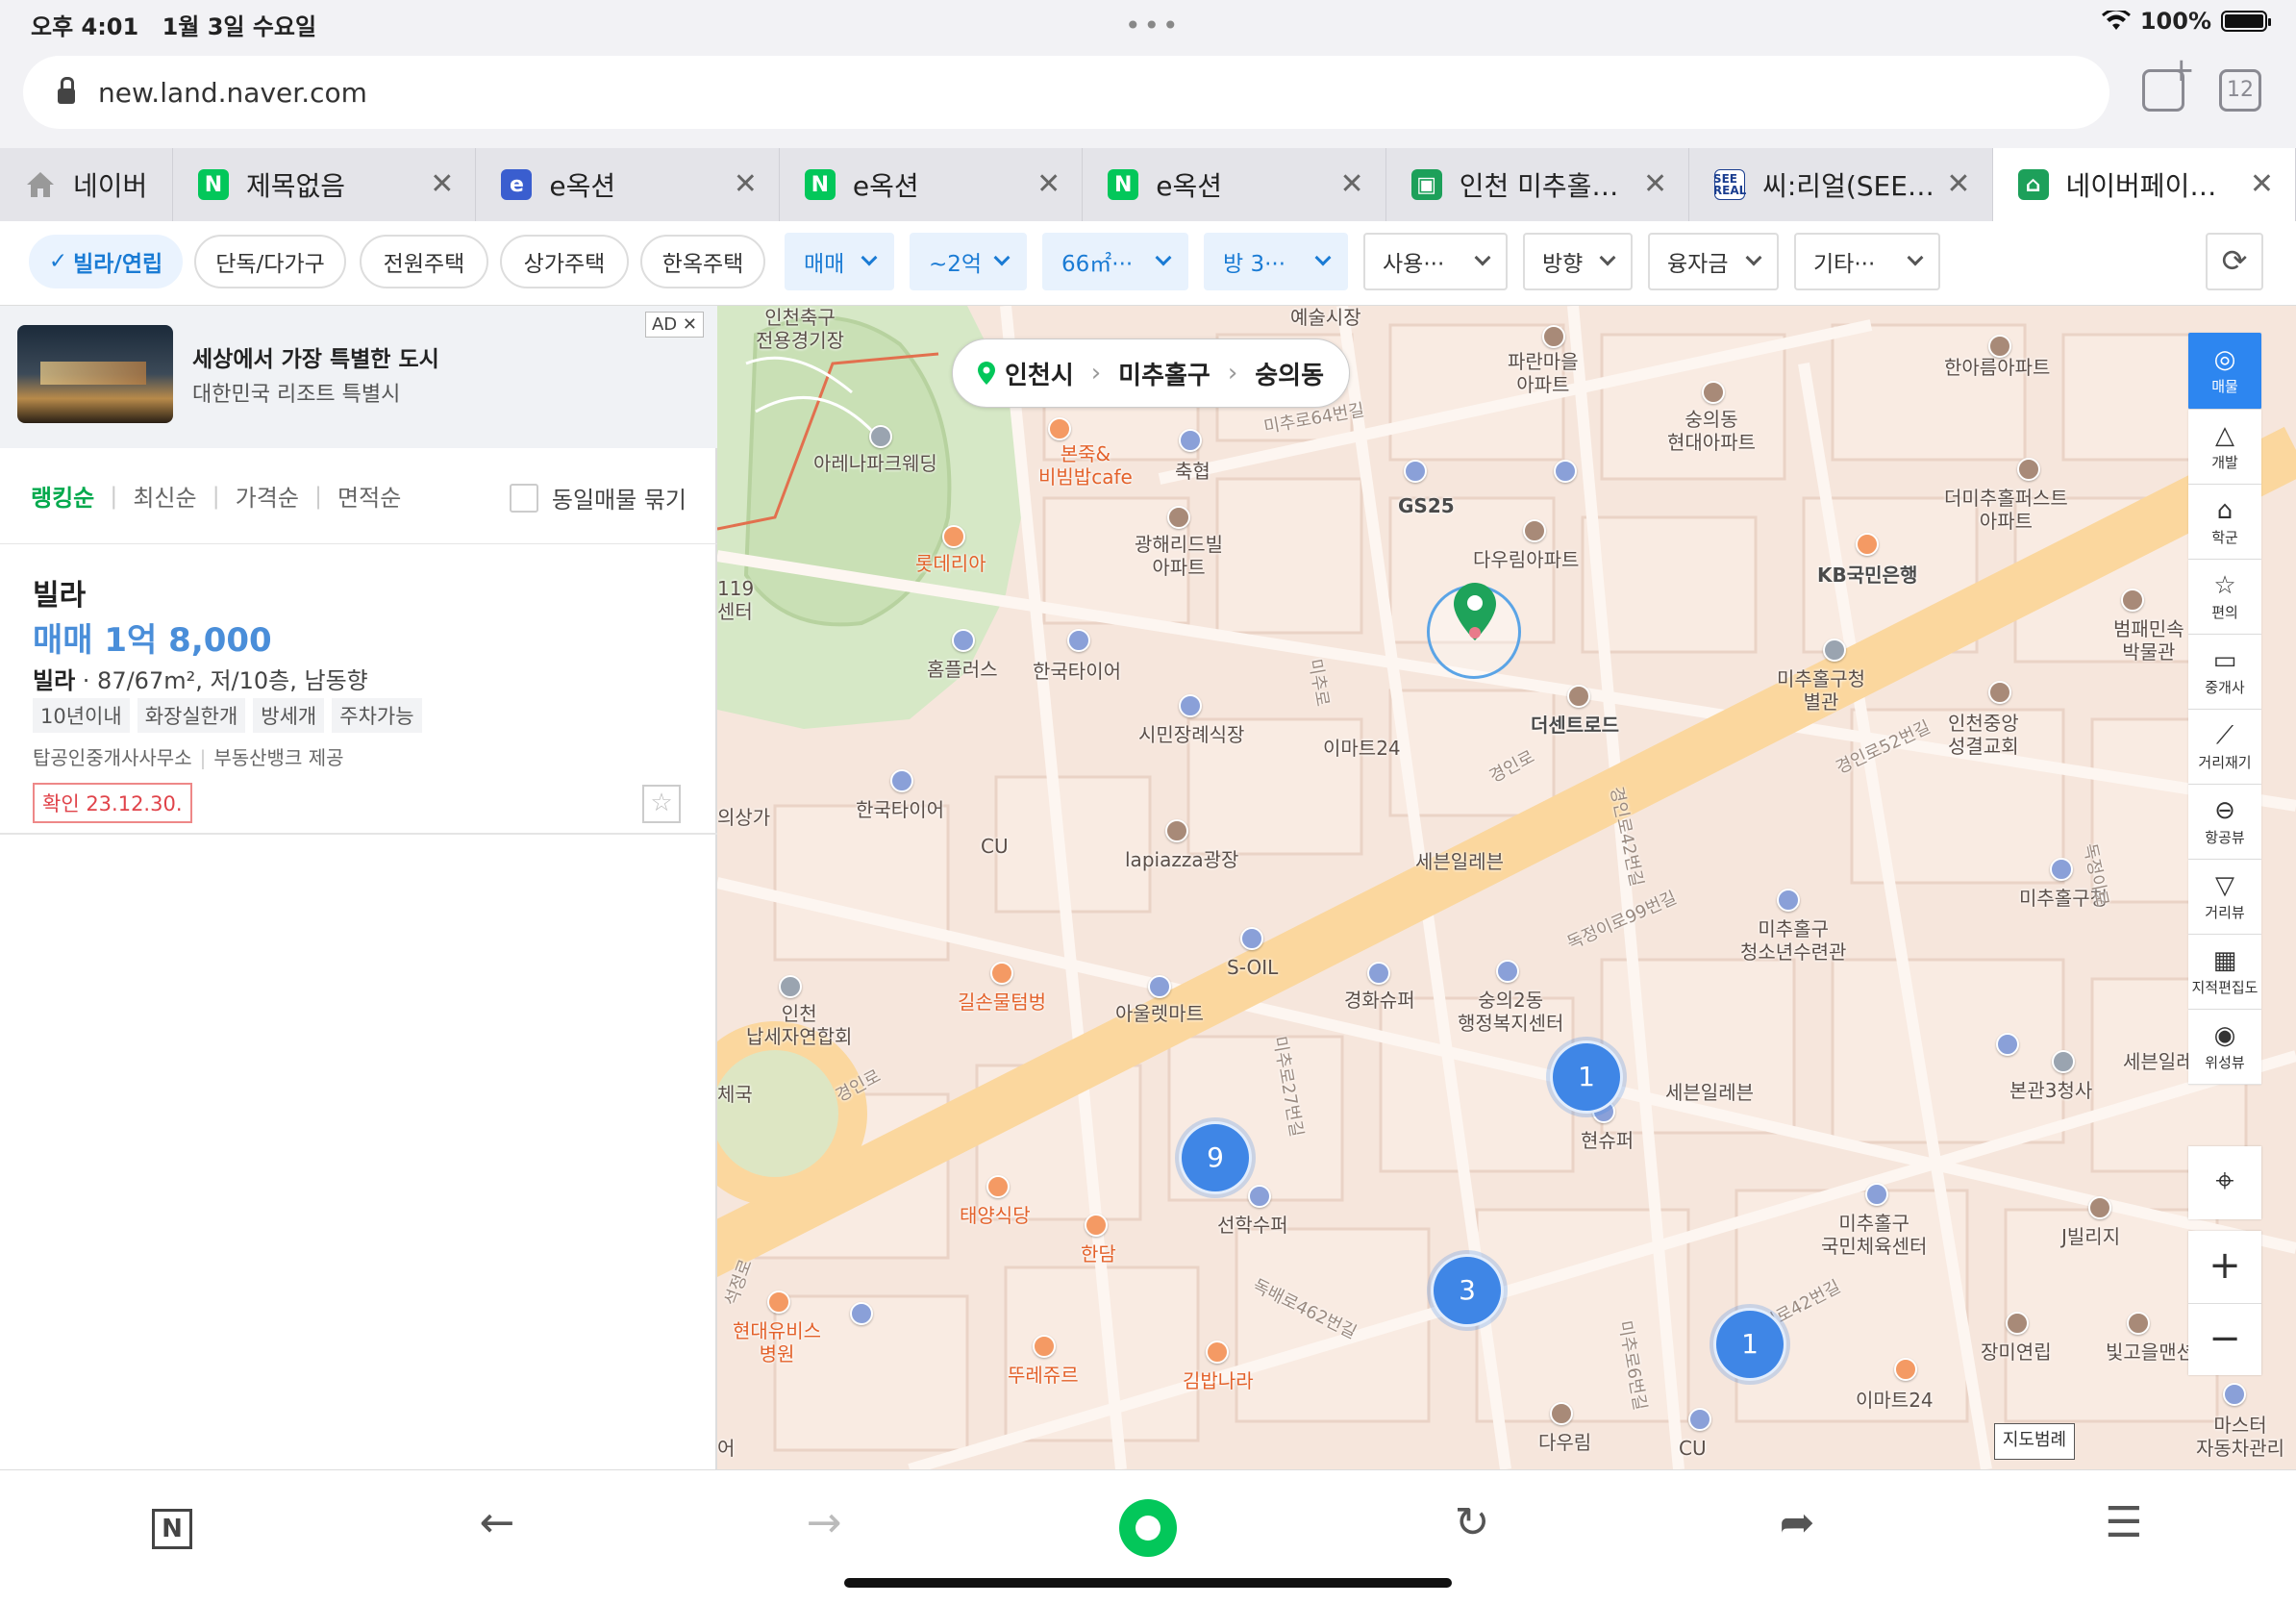  What do you see at coordinates (2150, 1352) in the screenshot?
I see `map-label: 빛고을맨션` at bounding box center [2150, 1352].